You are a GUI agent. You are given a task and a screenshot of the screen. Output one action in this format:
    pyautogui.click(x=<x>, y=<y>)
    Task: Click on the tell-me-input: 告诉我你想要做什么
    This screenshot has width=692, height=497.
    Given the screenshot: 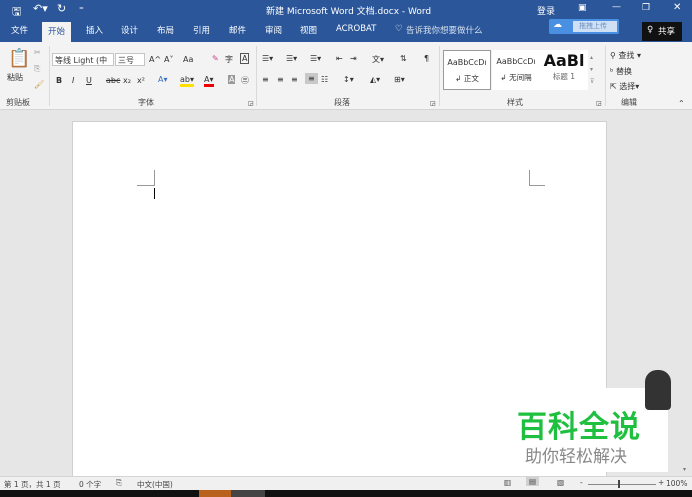 What is the action you would take?
    pyautogui.click(x=444, y=30)
    